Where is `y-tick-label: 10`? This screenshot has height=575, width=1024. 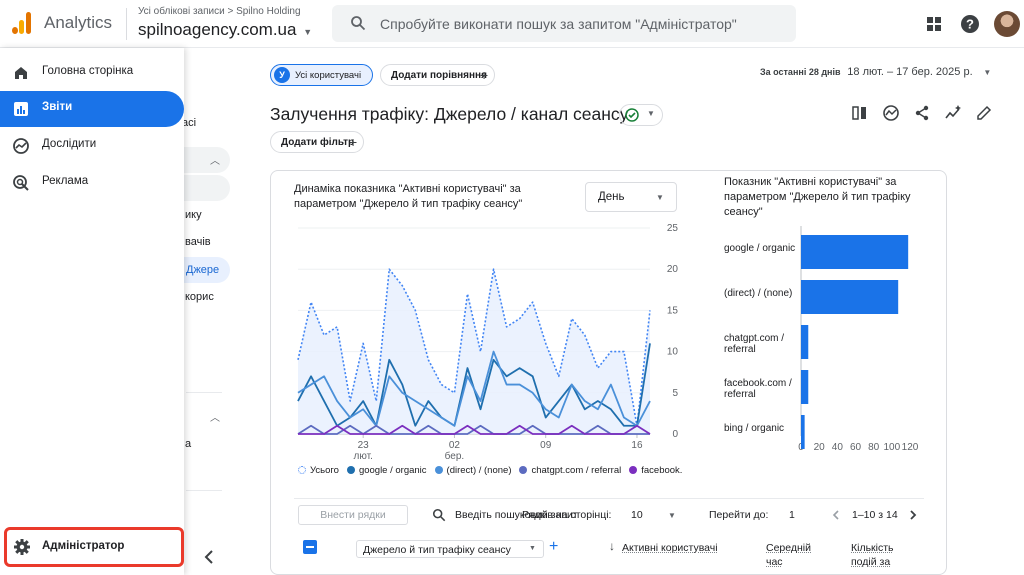
y-tick-label: 10 is located at coordinates (673, 352).